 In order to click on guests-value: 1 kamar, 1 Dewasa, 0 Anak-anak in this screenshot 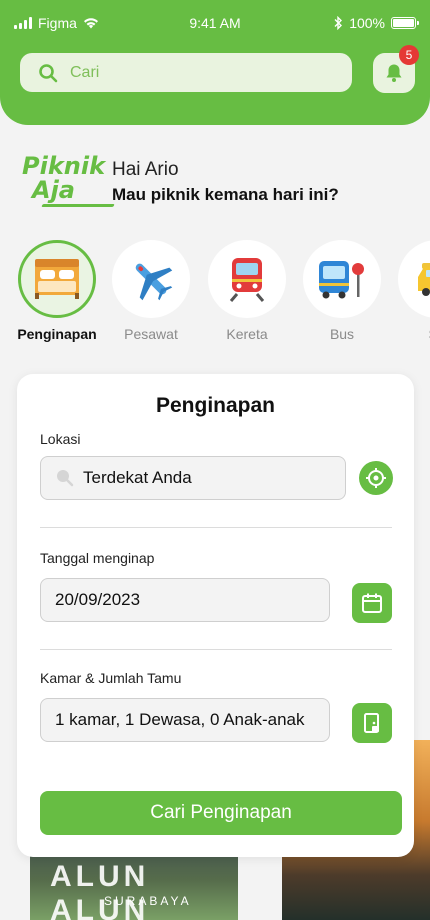, I will do `click(180, 719)`.